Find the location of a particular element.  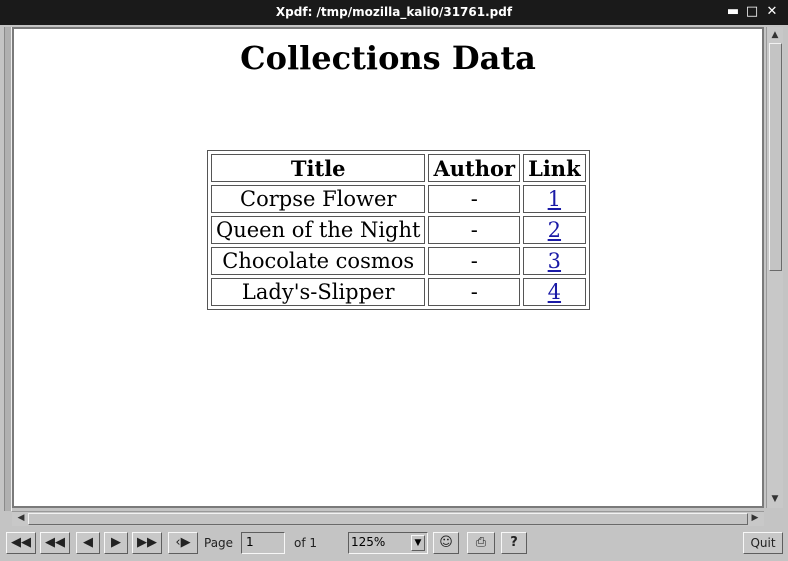

printer-icon: ⎙ is located at coordinates (481, 543).